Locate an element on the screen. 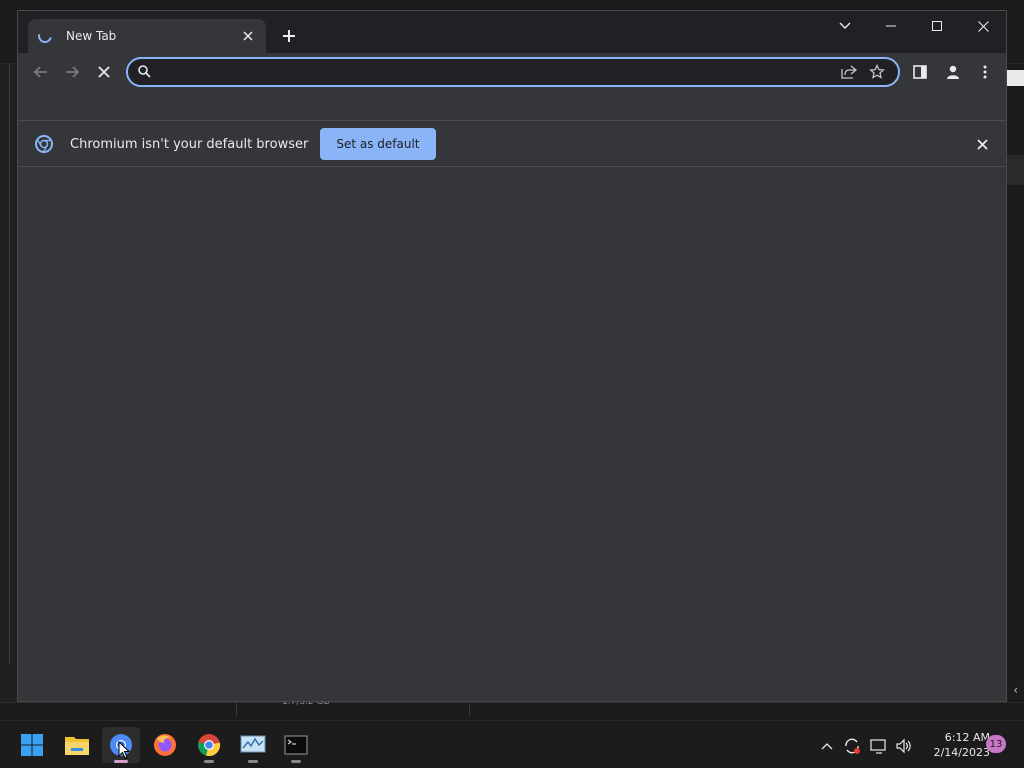  chrome-taskbar-button is located at coordinates (209, 745).